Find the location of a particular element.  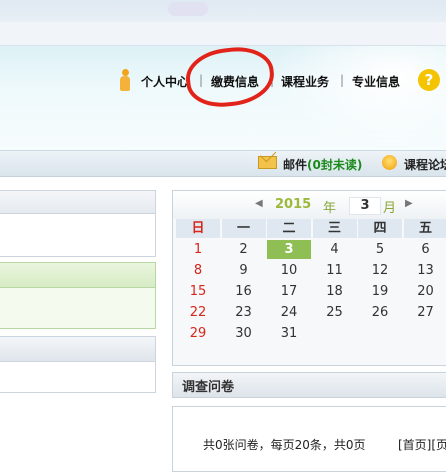

calendar-day: 16 is located at coordinates (244, 291).